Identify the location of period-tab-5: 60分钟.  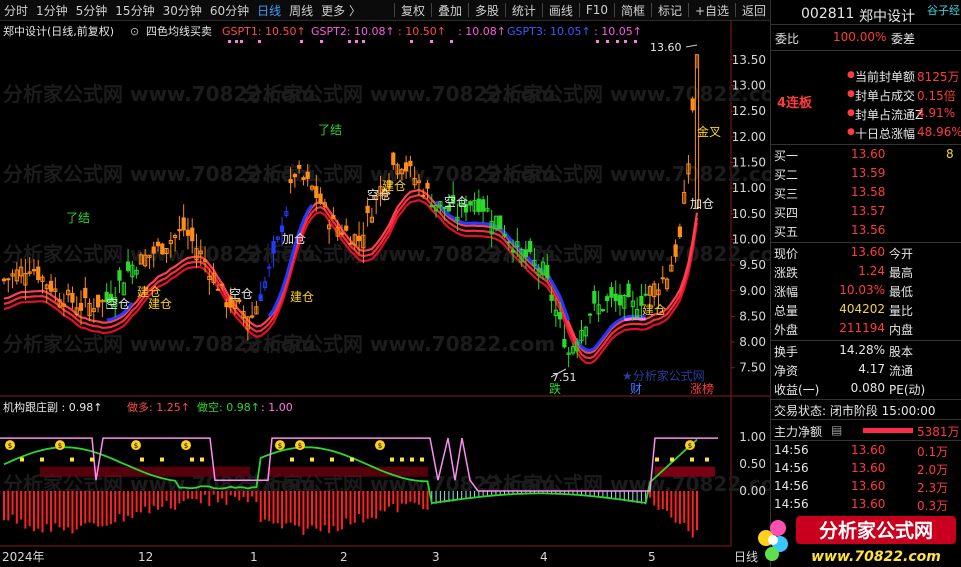
(229, 10).